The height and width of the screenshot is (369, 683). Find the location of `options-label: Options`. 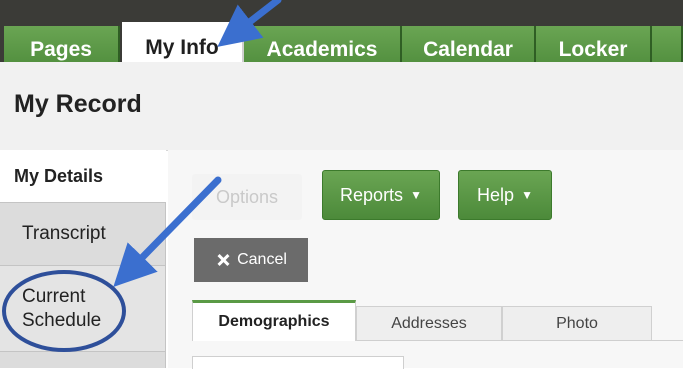

options-label: Options is located at coordinates (247, 196).